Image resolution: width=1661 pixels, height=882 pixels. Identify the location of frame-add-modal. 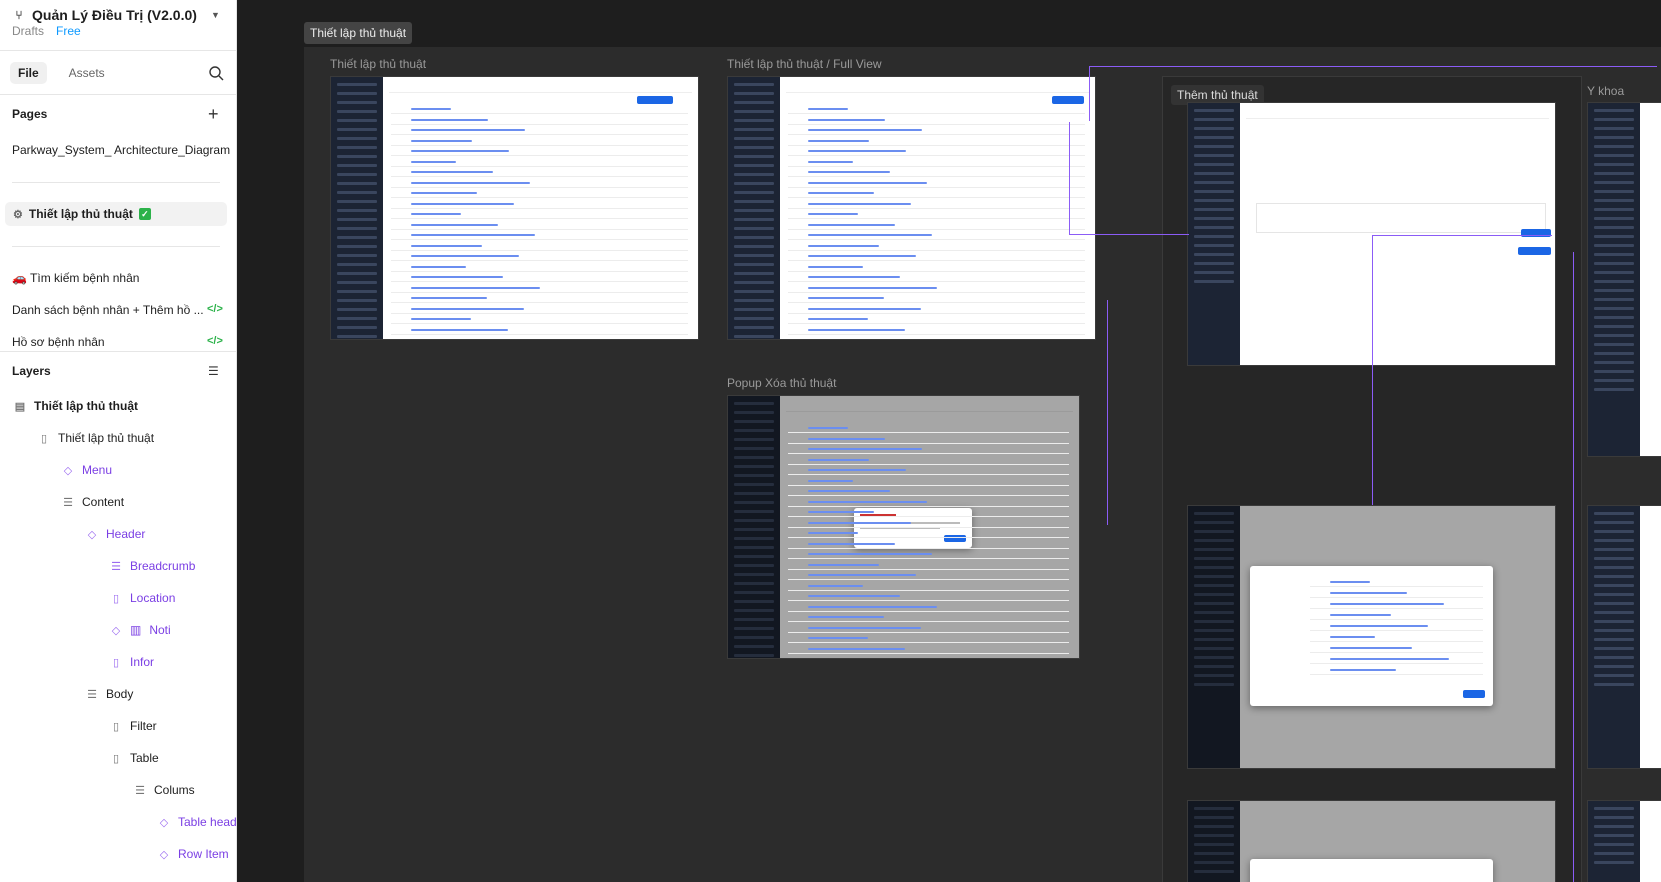
(1371, 637).